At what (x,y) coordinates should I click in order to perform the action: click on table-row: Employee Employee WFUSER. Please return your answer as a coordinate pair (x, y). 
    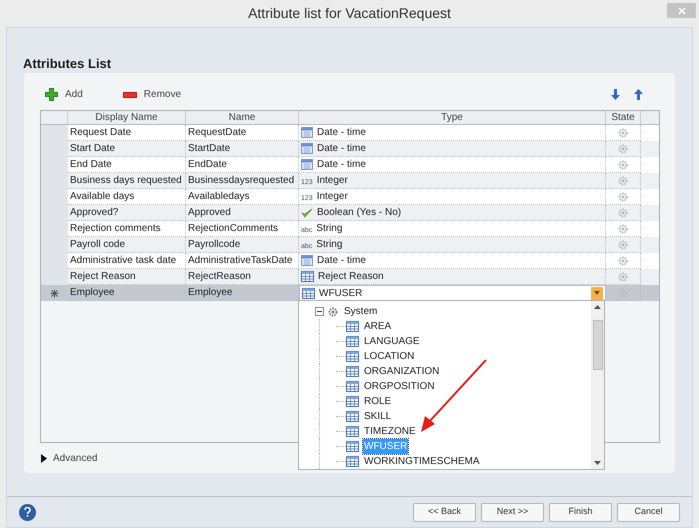
    Looking at the image, I should click on (350, 293).